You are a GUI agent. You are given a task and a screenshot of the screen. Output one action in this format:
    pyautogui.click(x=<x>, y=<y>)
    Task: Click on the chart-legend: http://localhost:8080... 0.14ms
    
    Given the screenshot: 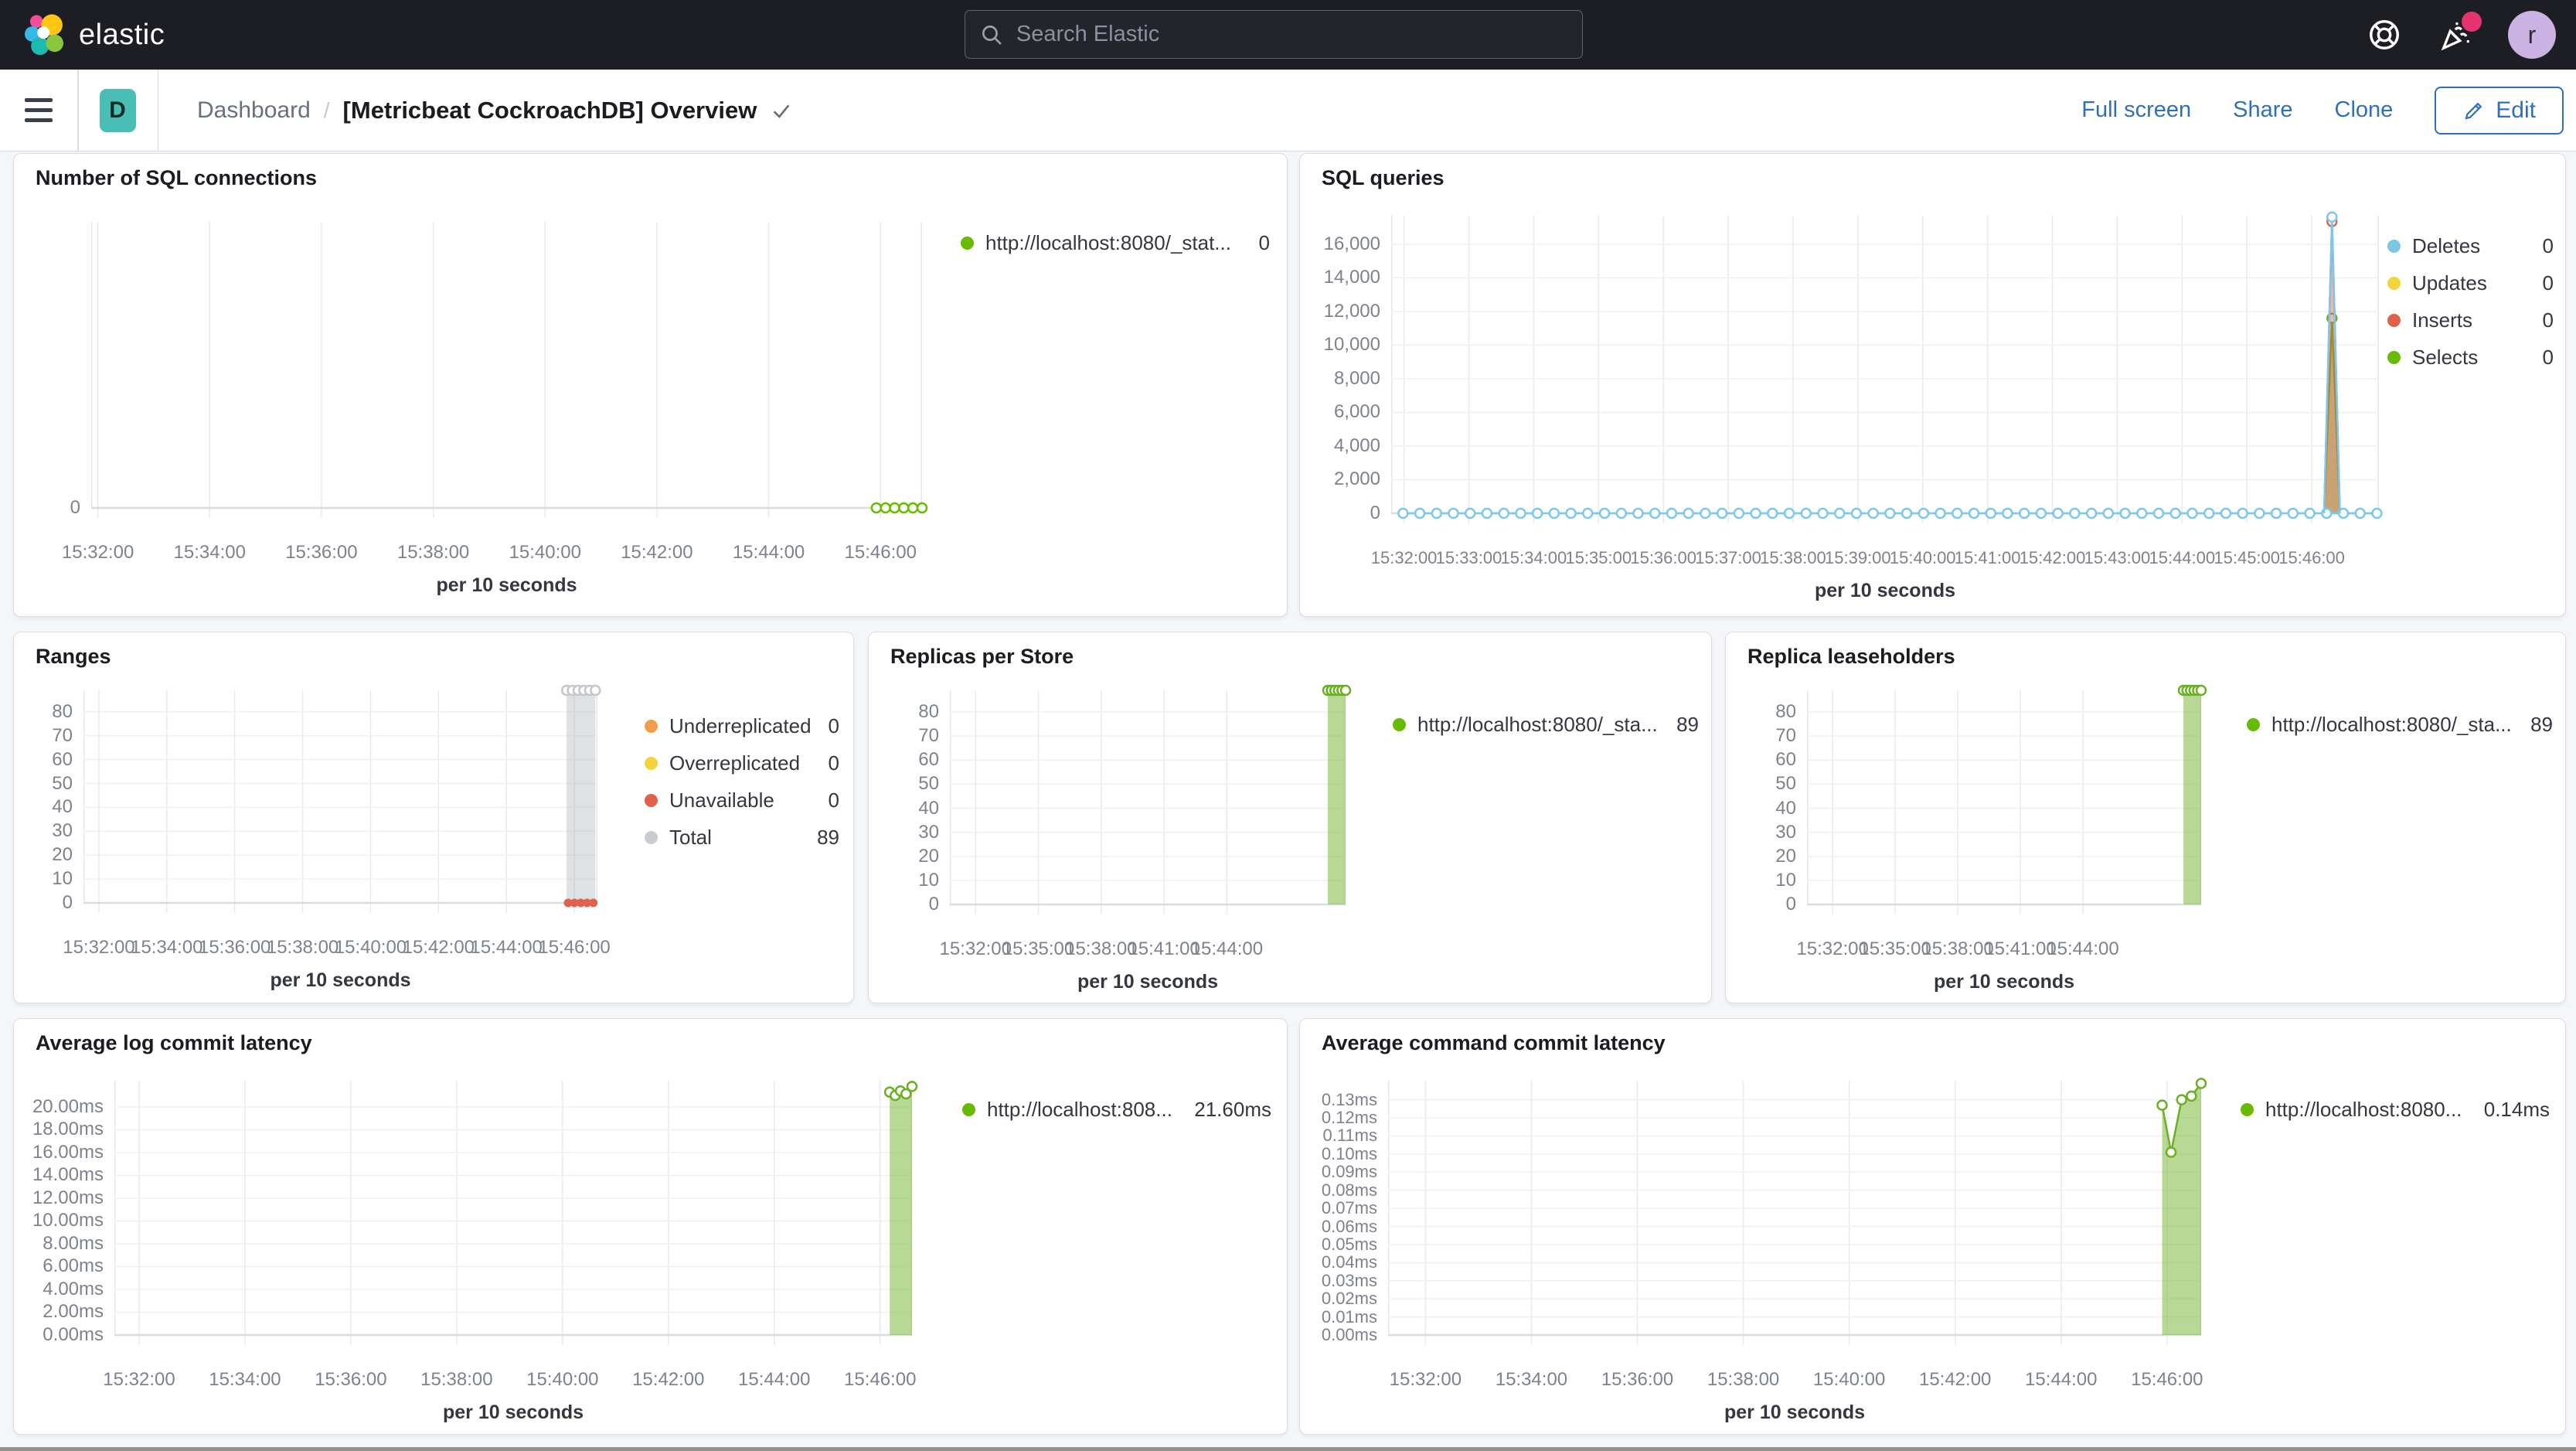 What is the action you would take?
    pyautogui.click(x=2395, y=1110)
    